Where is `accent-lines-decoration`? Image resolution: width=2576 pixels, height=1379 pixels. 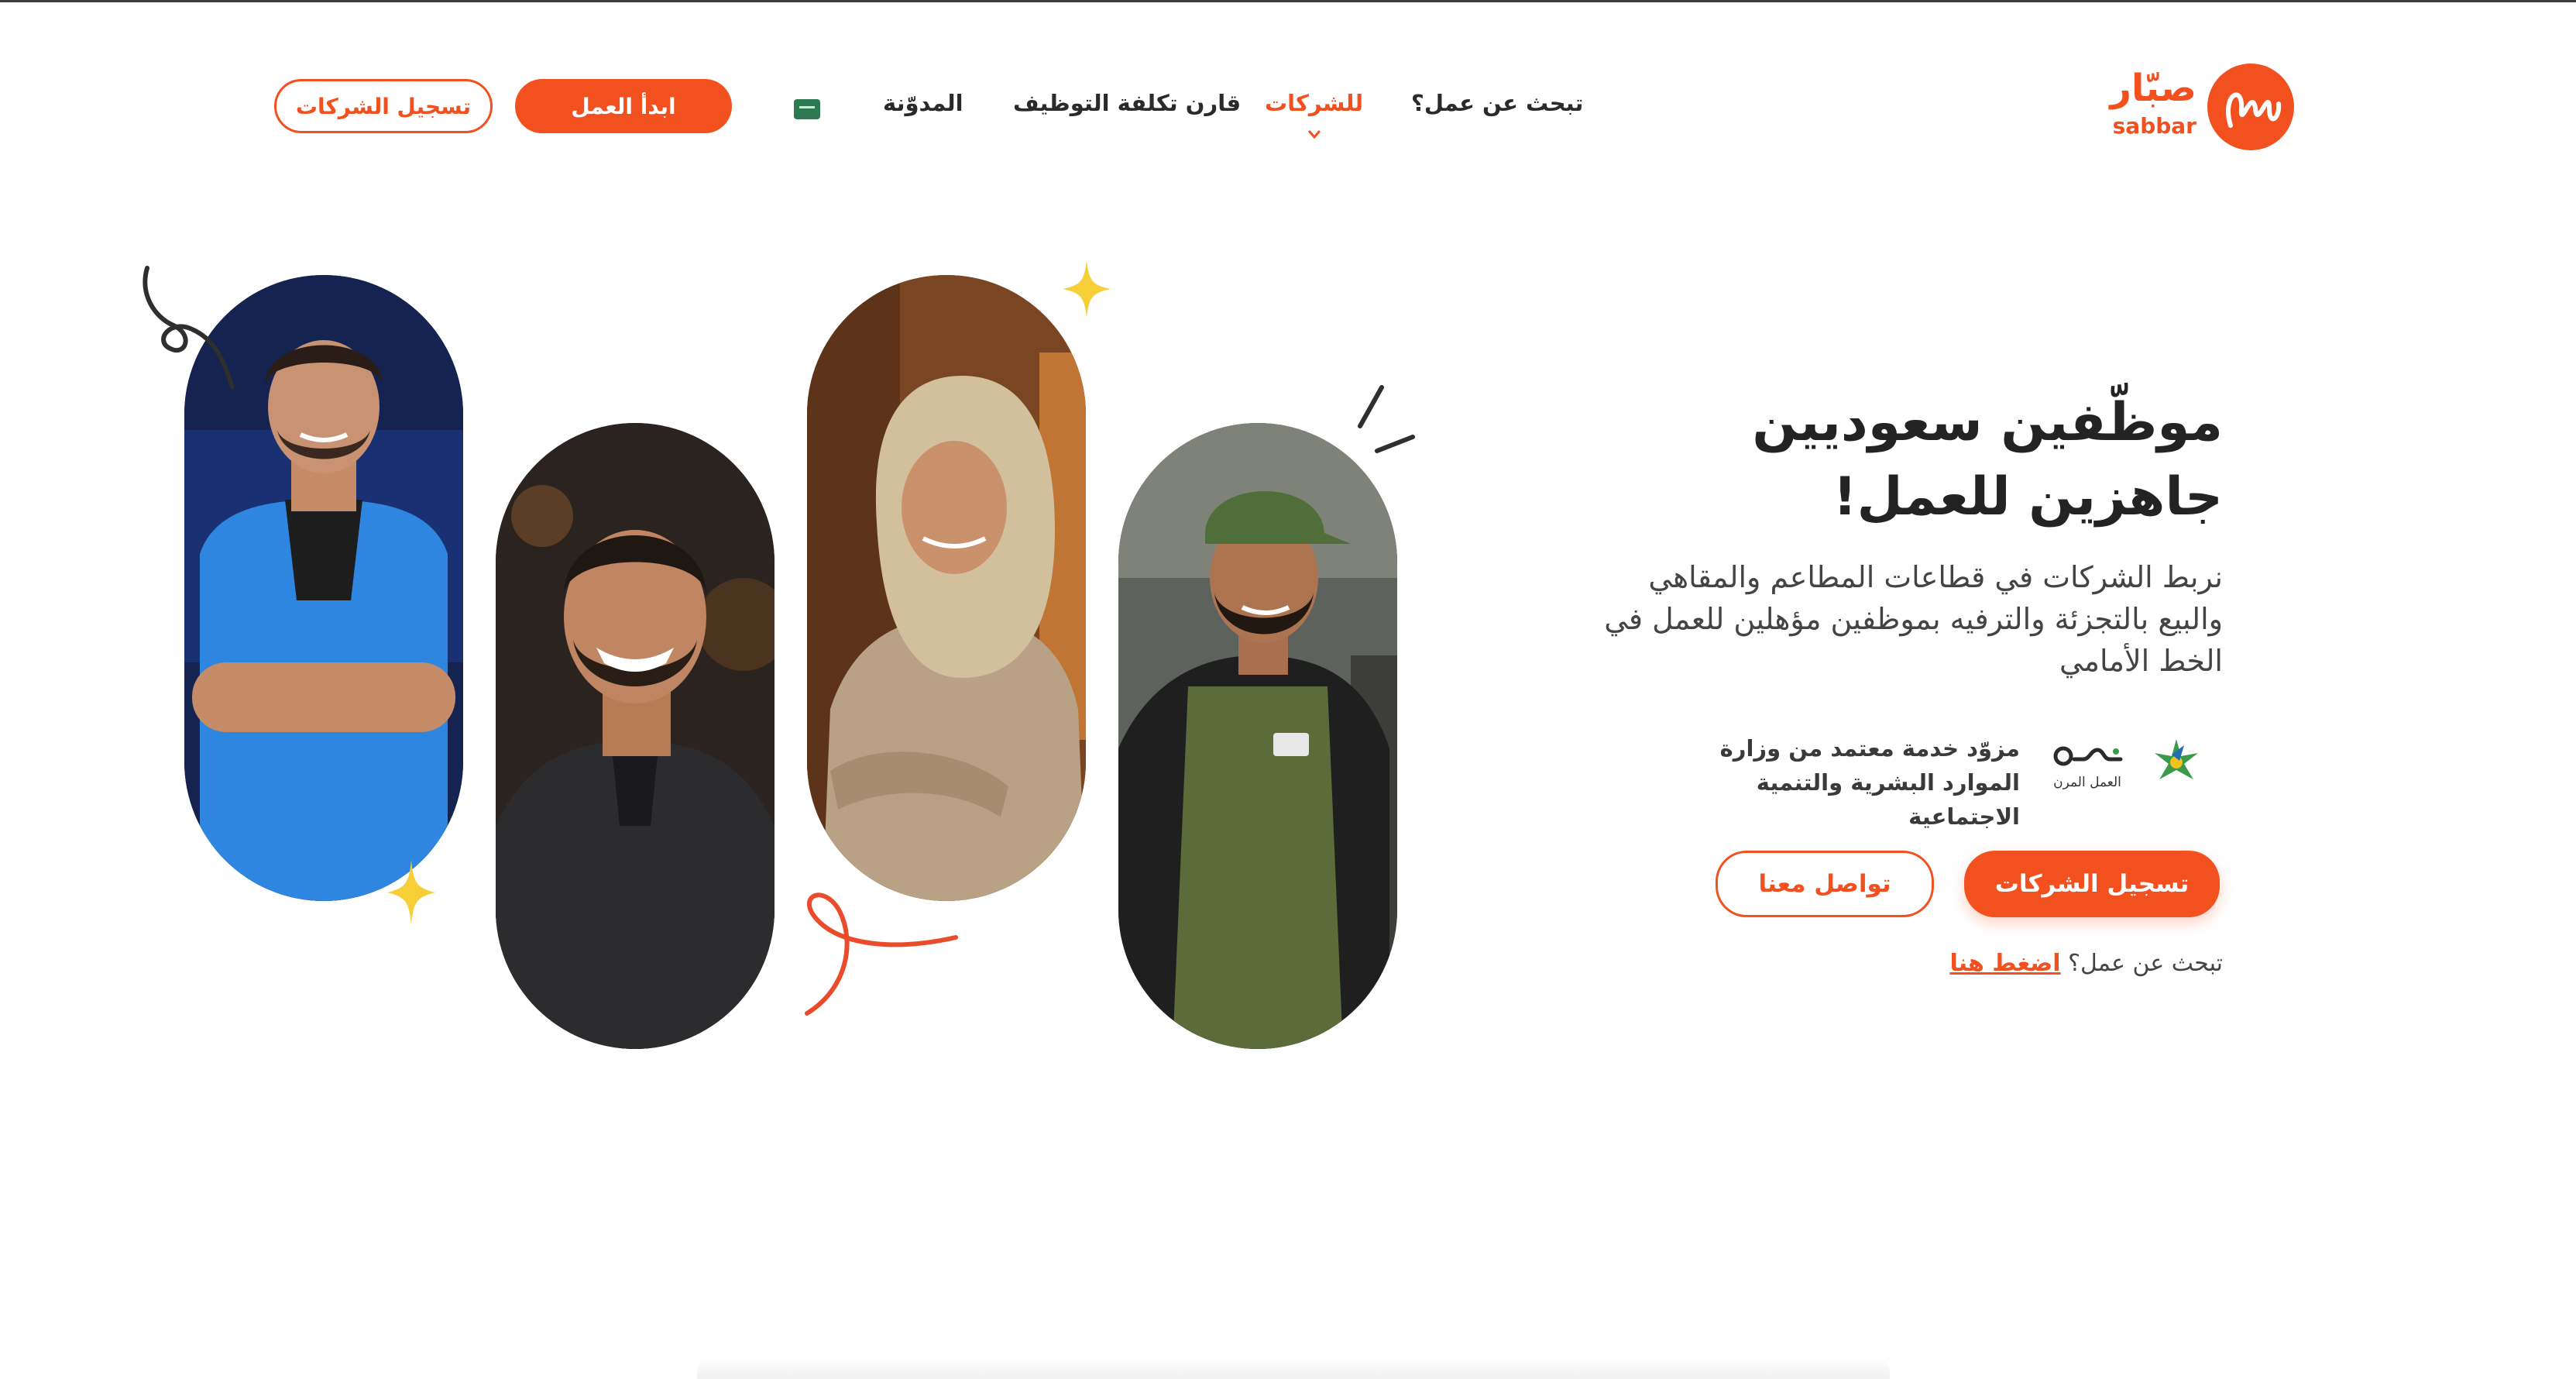
accent-lines-decoration is located at coordinates (1386, 419).